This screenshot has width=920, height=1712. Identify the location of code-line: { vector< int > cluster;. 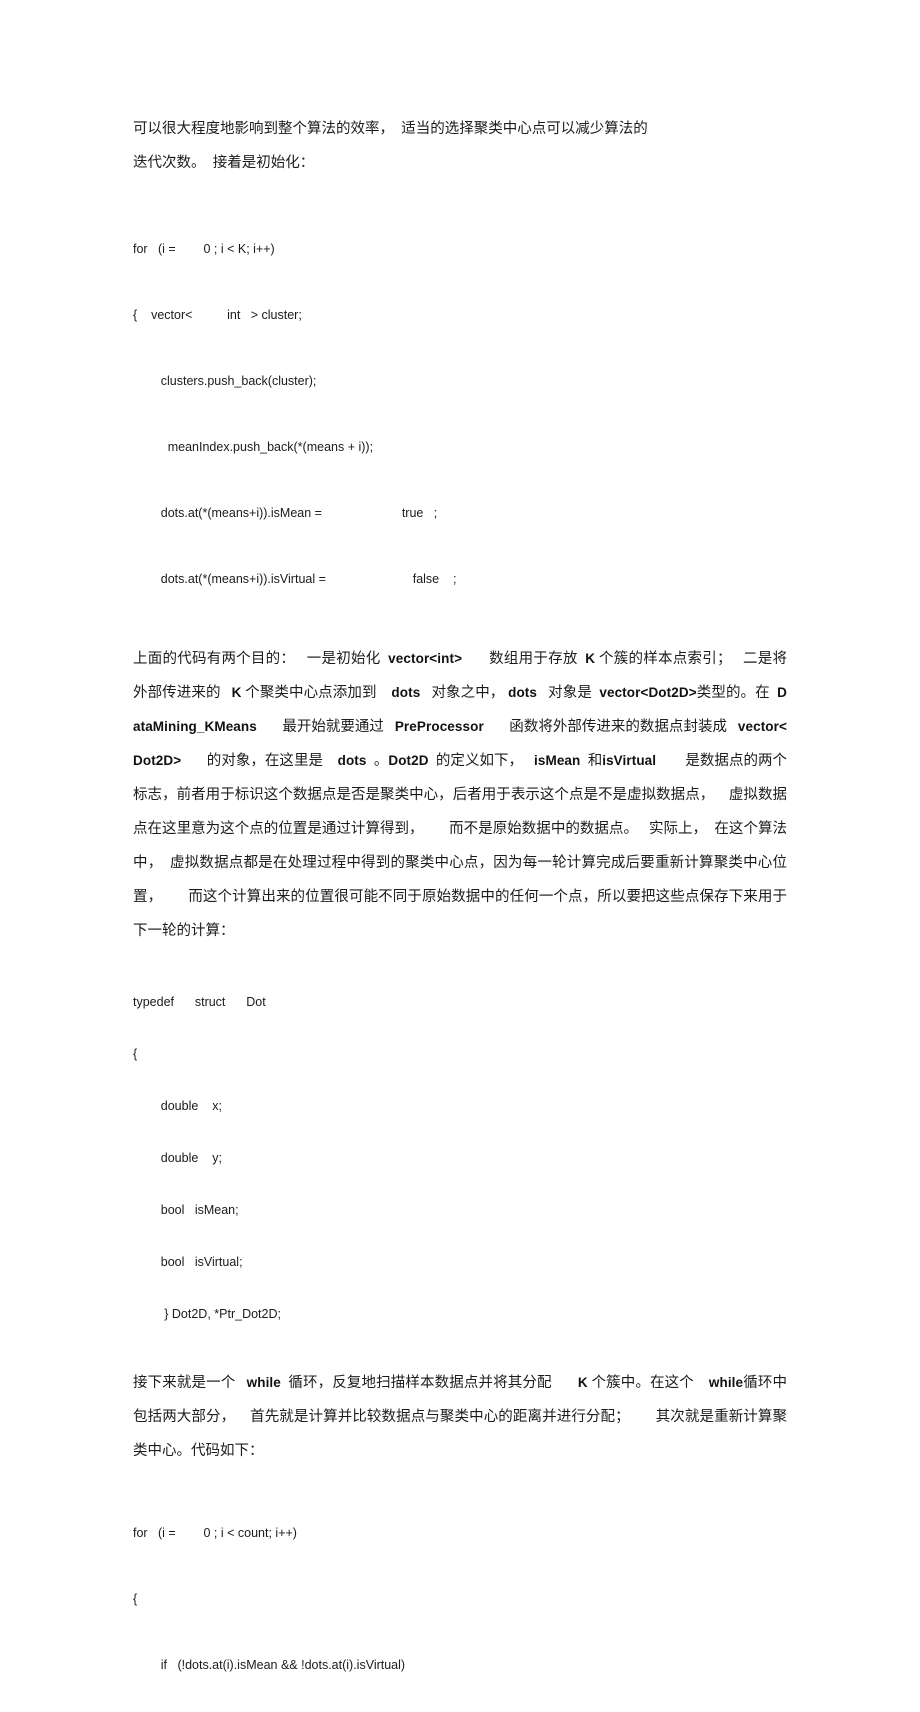
(217, 315).